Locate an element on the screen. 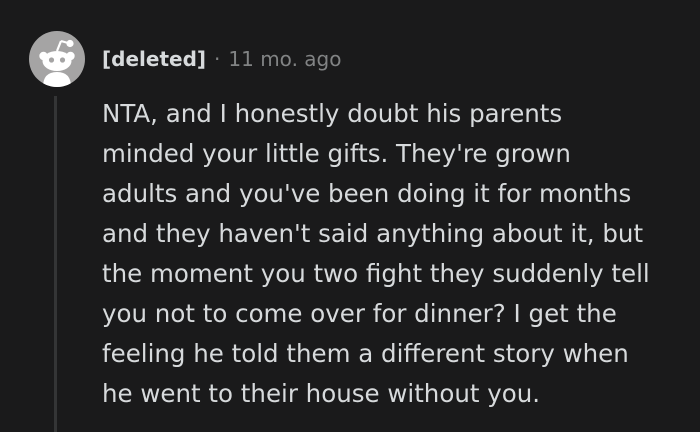  author-name: [deleted] is located at coordinates (154, 59).